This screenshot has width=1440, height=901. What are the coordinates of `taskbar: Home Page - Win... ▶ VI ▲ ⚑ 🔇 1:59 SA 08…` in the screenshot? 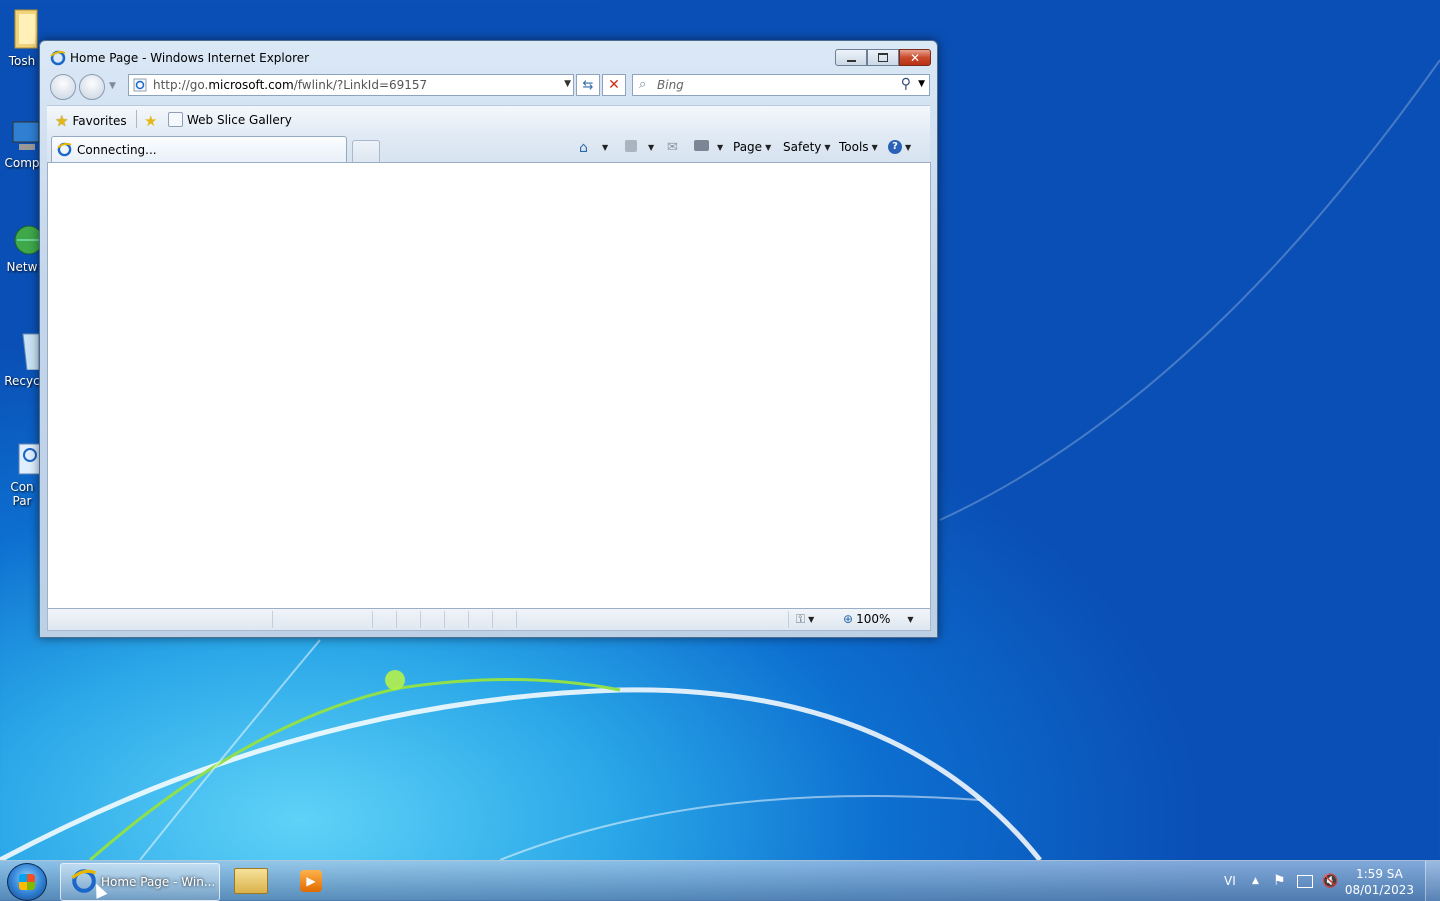 It's located at (720, 880).